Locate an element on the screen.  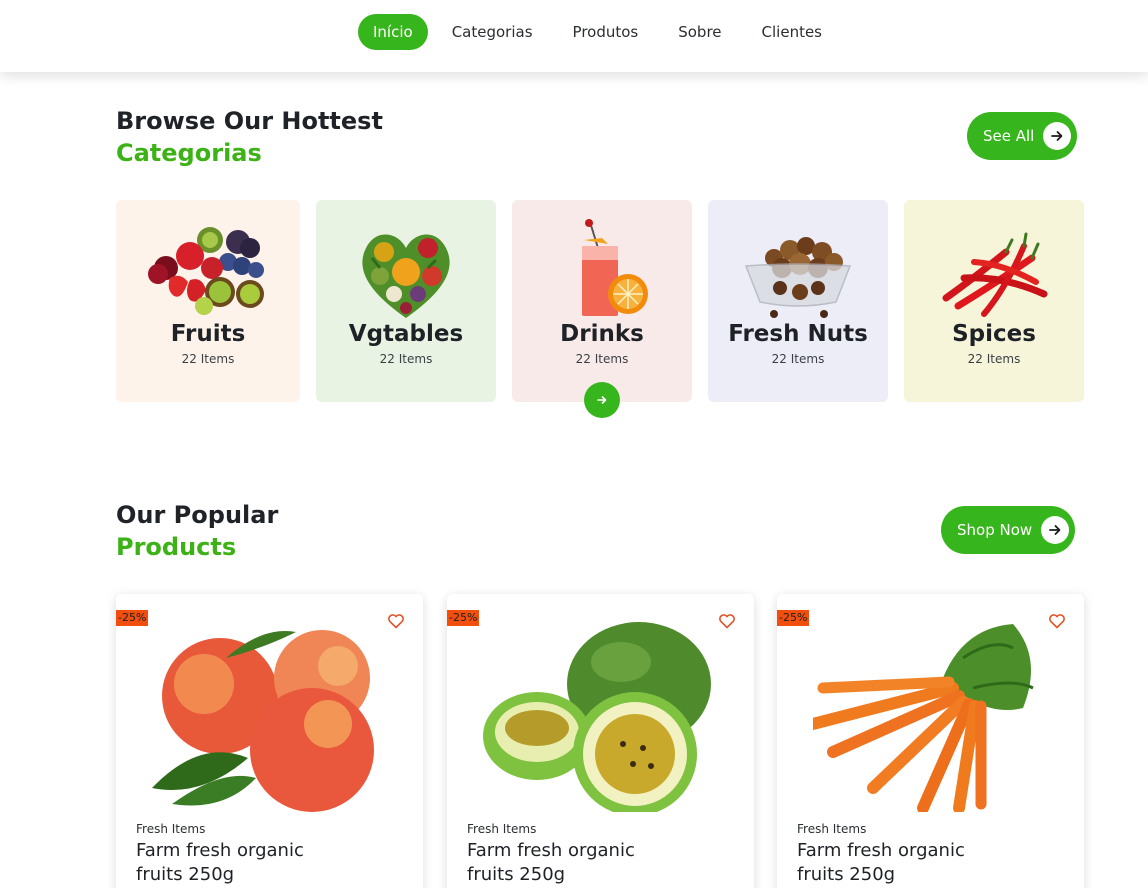
vegetables-image is located at coordinates (406, 276).